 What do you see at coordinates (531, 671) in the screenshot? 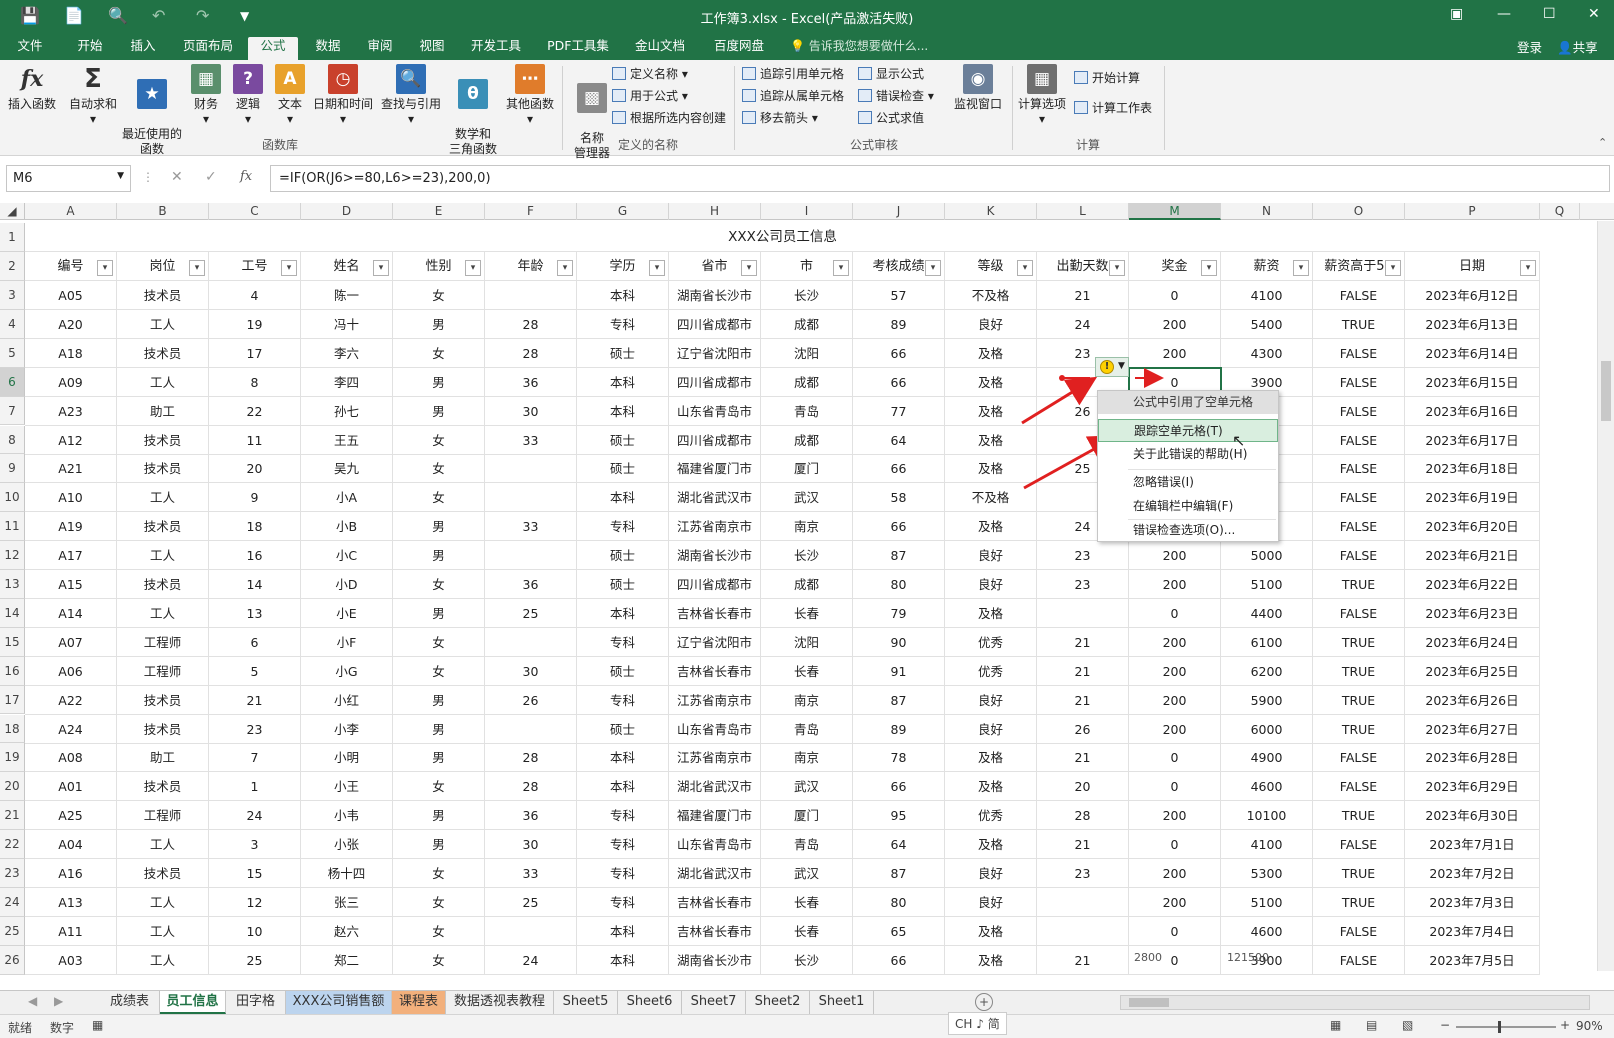
I see `cell-f16: 30` at bounding box center [531, 671].